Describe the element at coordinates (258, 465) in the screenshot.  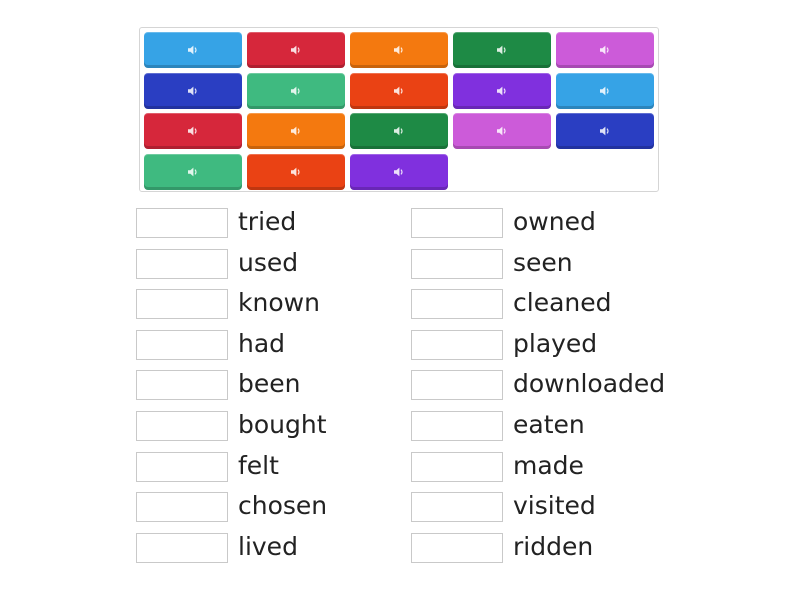
I see `word-label: felt` at that location.